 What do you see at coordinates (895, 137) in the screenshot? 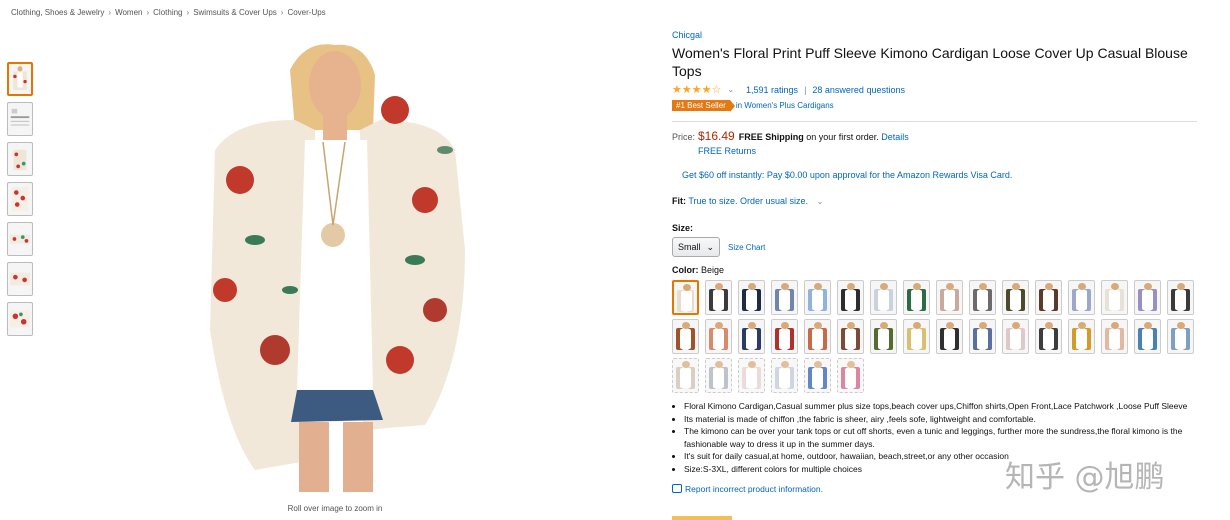
I see `shipping-details-link: Details` at bounding box center [895, 137].